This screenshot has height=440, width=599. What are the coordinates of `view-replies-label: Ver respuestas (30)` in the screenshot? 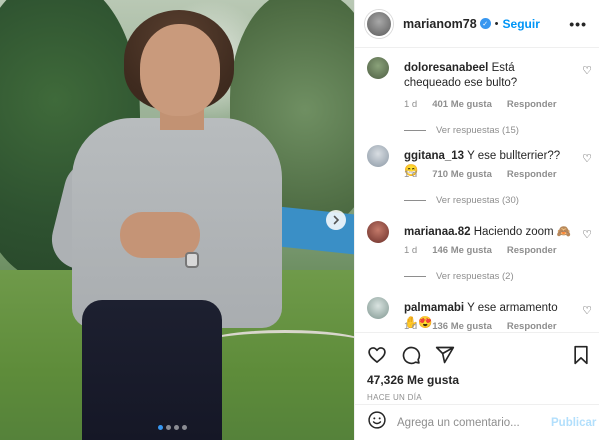 It's located at (477, 200).